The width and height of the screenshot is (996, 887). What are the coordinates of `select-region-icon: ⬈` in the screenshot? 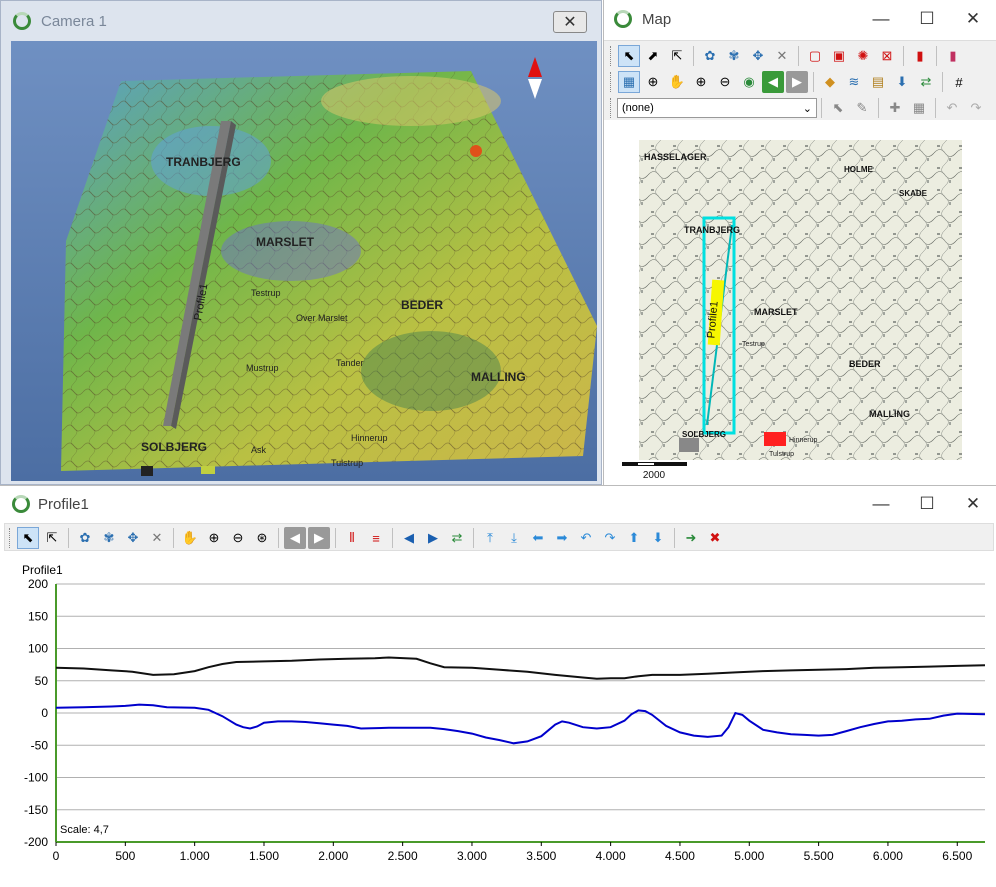 It's located at (653, 56).